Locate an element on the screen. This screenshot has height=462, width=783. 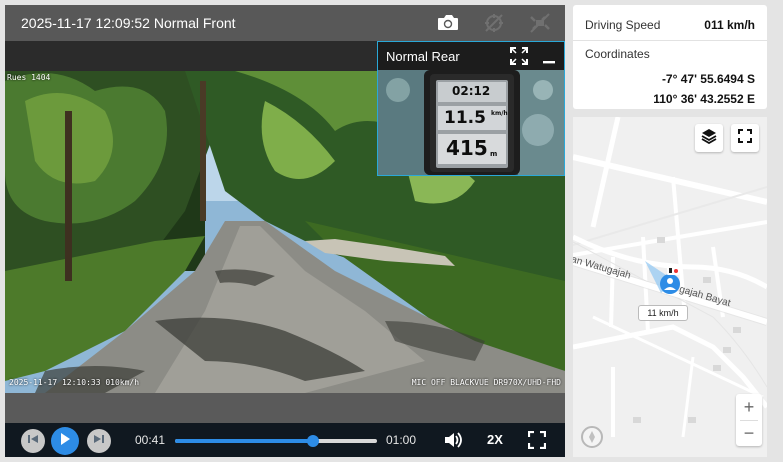
progress-handle is located at coordinates (312, 441).